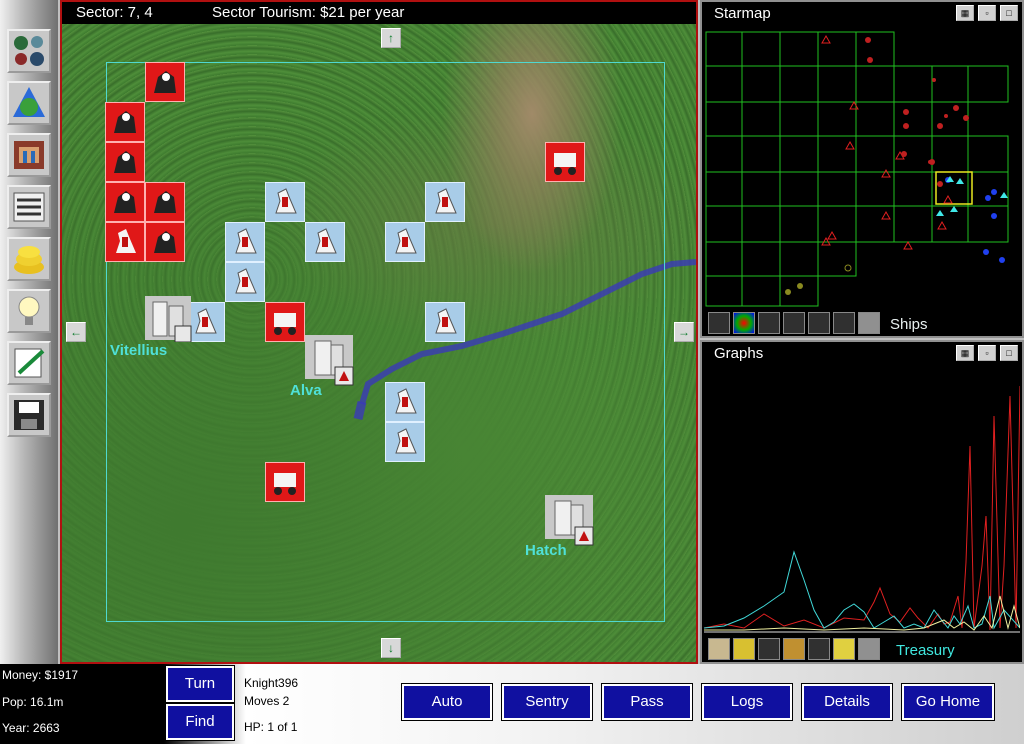  What do you see at coordinates (29, 207) in the screenshot?
I see `reports-icon` at bounding box center [29, 207].